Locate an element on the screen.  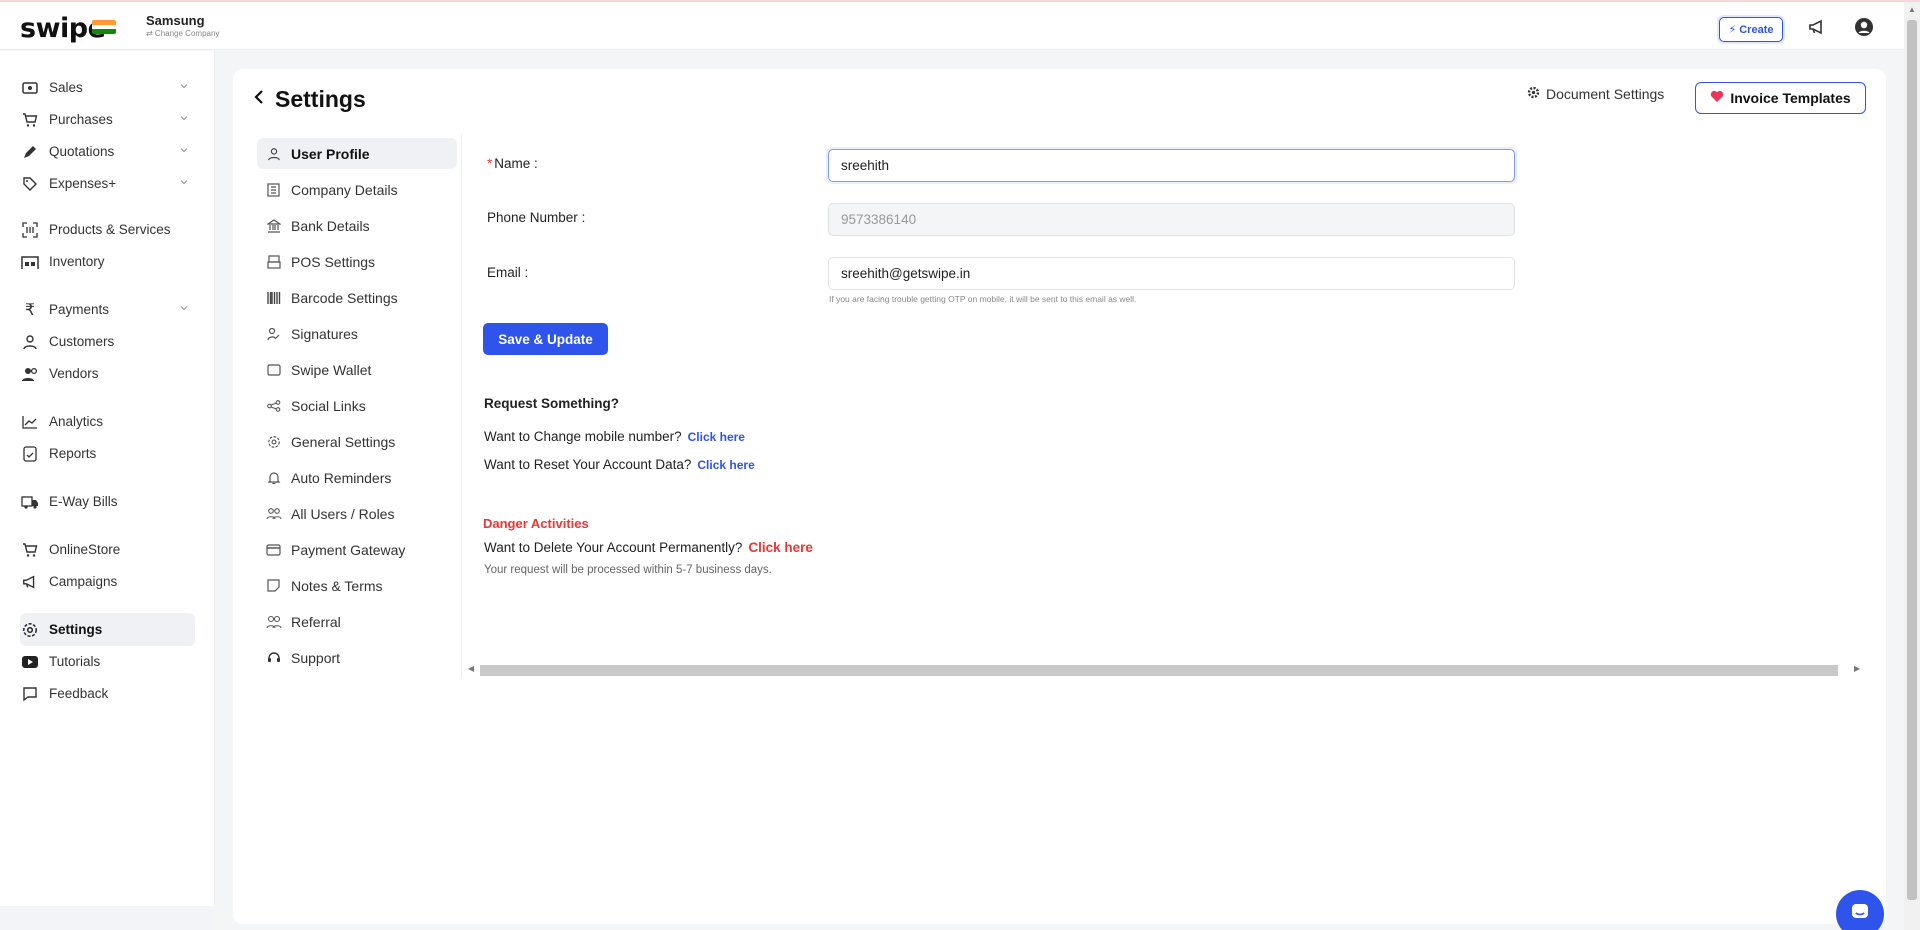
sidebar-item-vendors: Vendors is located at coordinates (107, 373).